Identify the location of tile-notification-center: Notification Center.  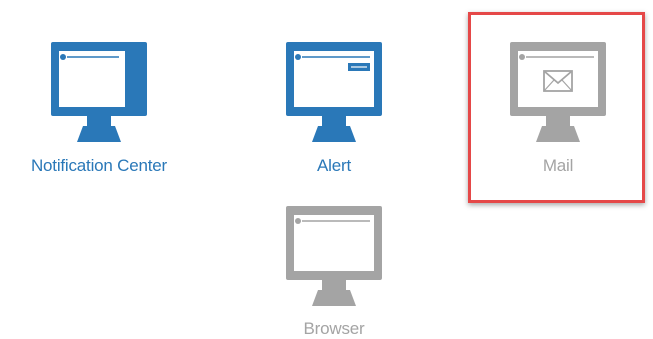
(99, 87).